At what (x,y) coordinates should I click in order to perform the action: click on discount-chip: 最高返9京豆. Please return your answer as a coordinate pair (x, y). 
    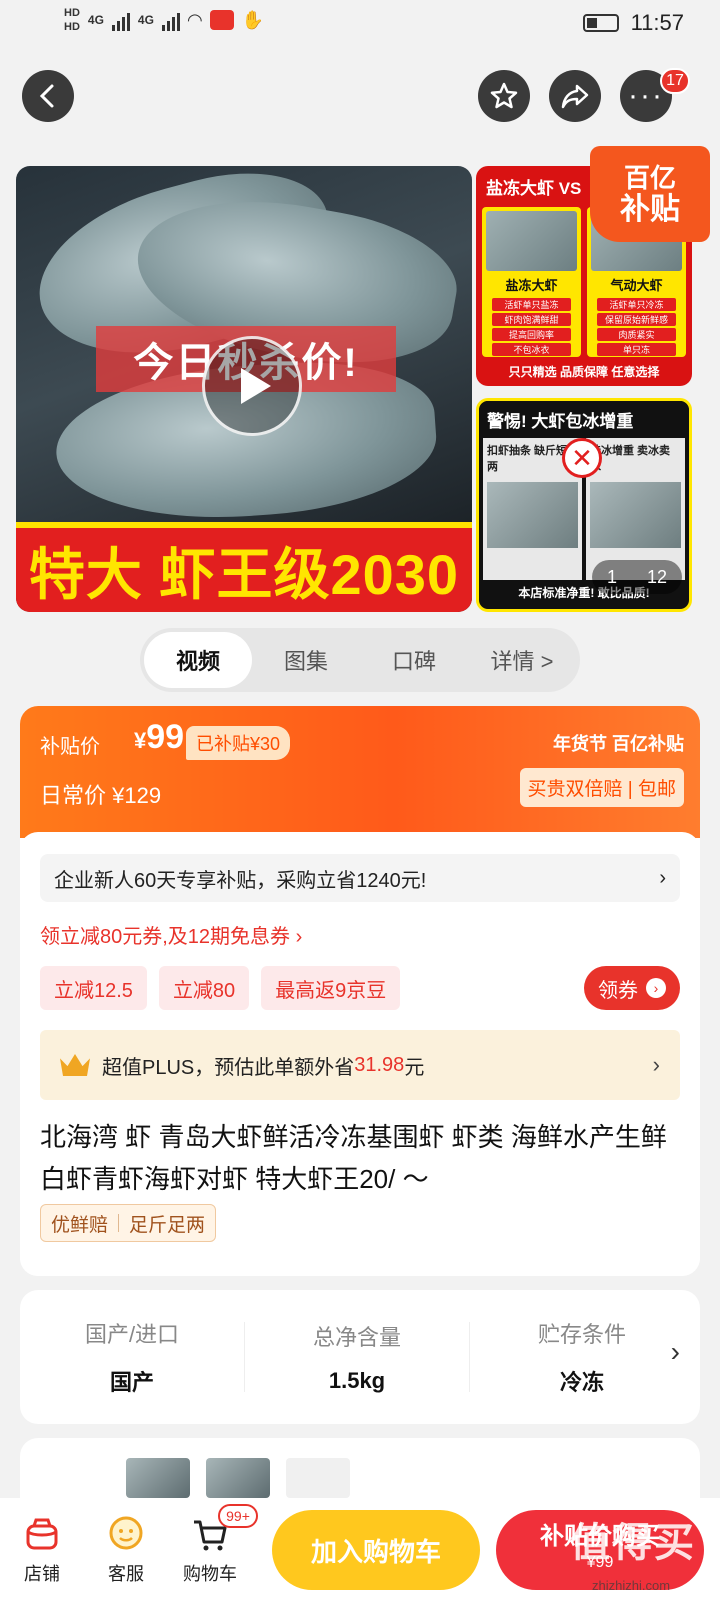
    Looking at the image, I should click on (331, 988).